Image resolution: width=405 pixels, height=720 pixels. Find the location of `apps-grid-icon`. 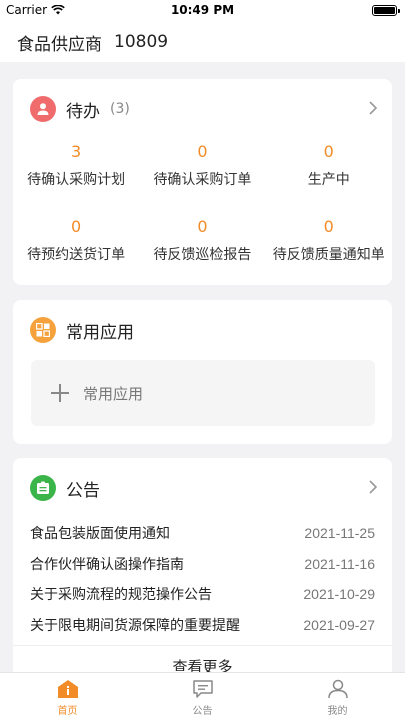

apps-grid-icon is located at coordinates (43, 330).